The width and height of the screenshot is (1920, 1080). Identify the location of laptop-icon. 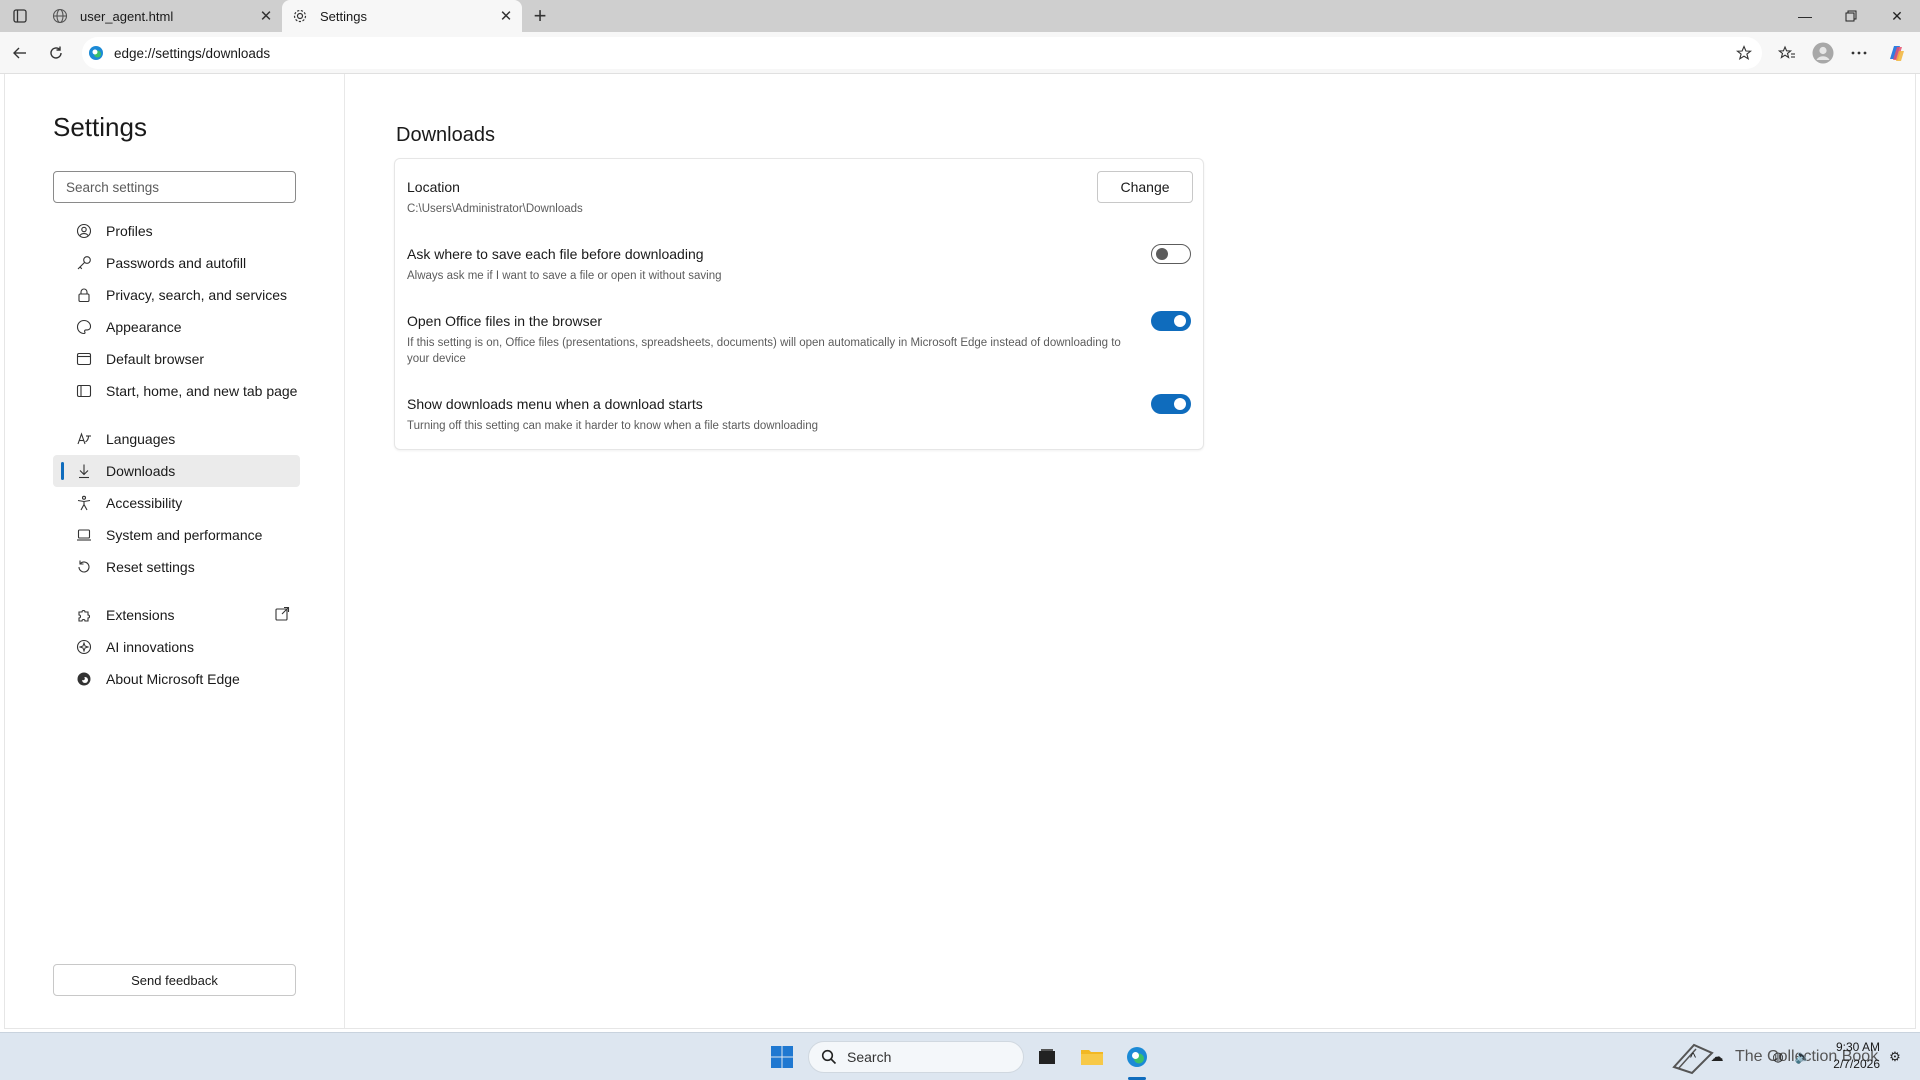
(84, 535).